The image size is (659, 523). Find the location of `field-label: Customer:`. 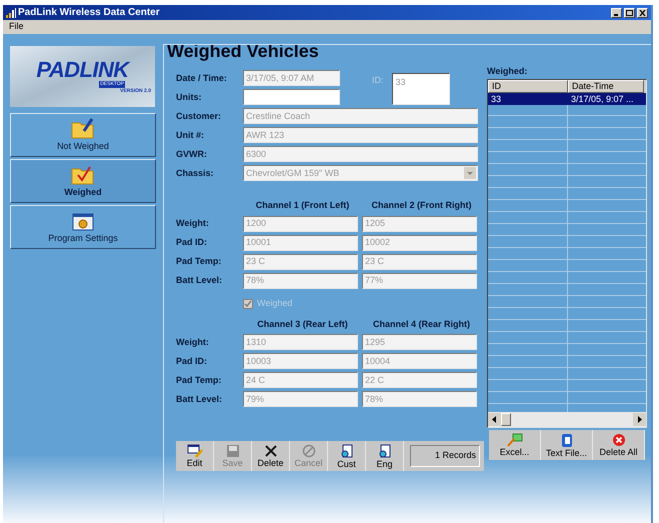

field-label: Customer: is located at coordinates (199, 116).